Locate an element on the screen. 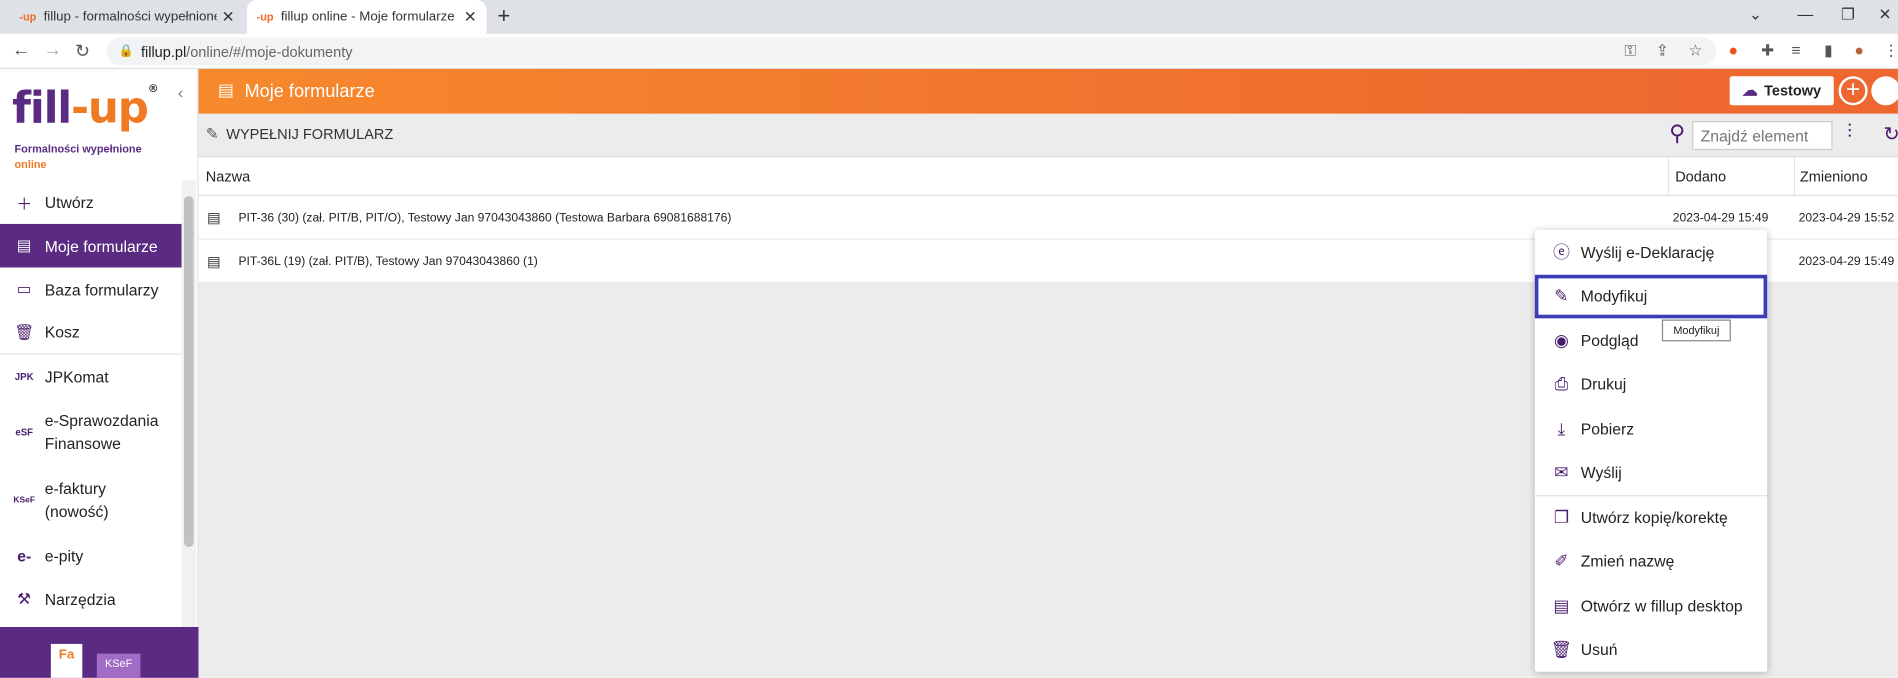 This screenshot has width=1898, height=678. promo-banner: Fa KSeF is located at coordinates (99, 652).